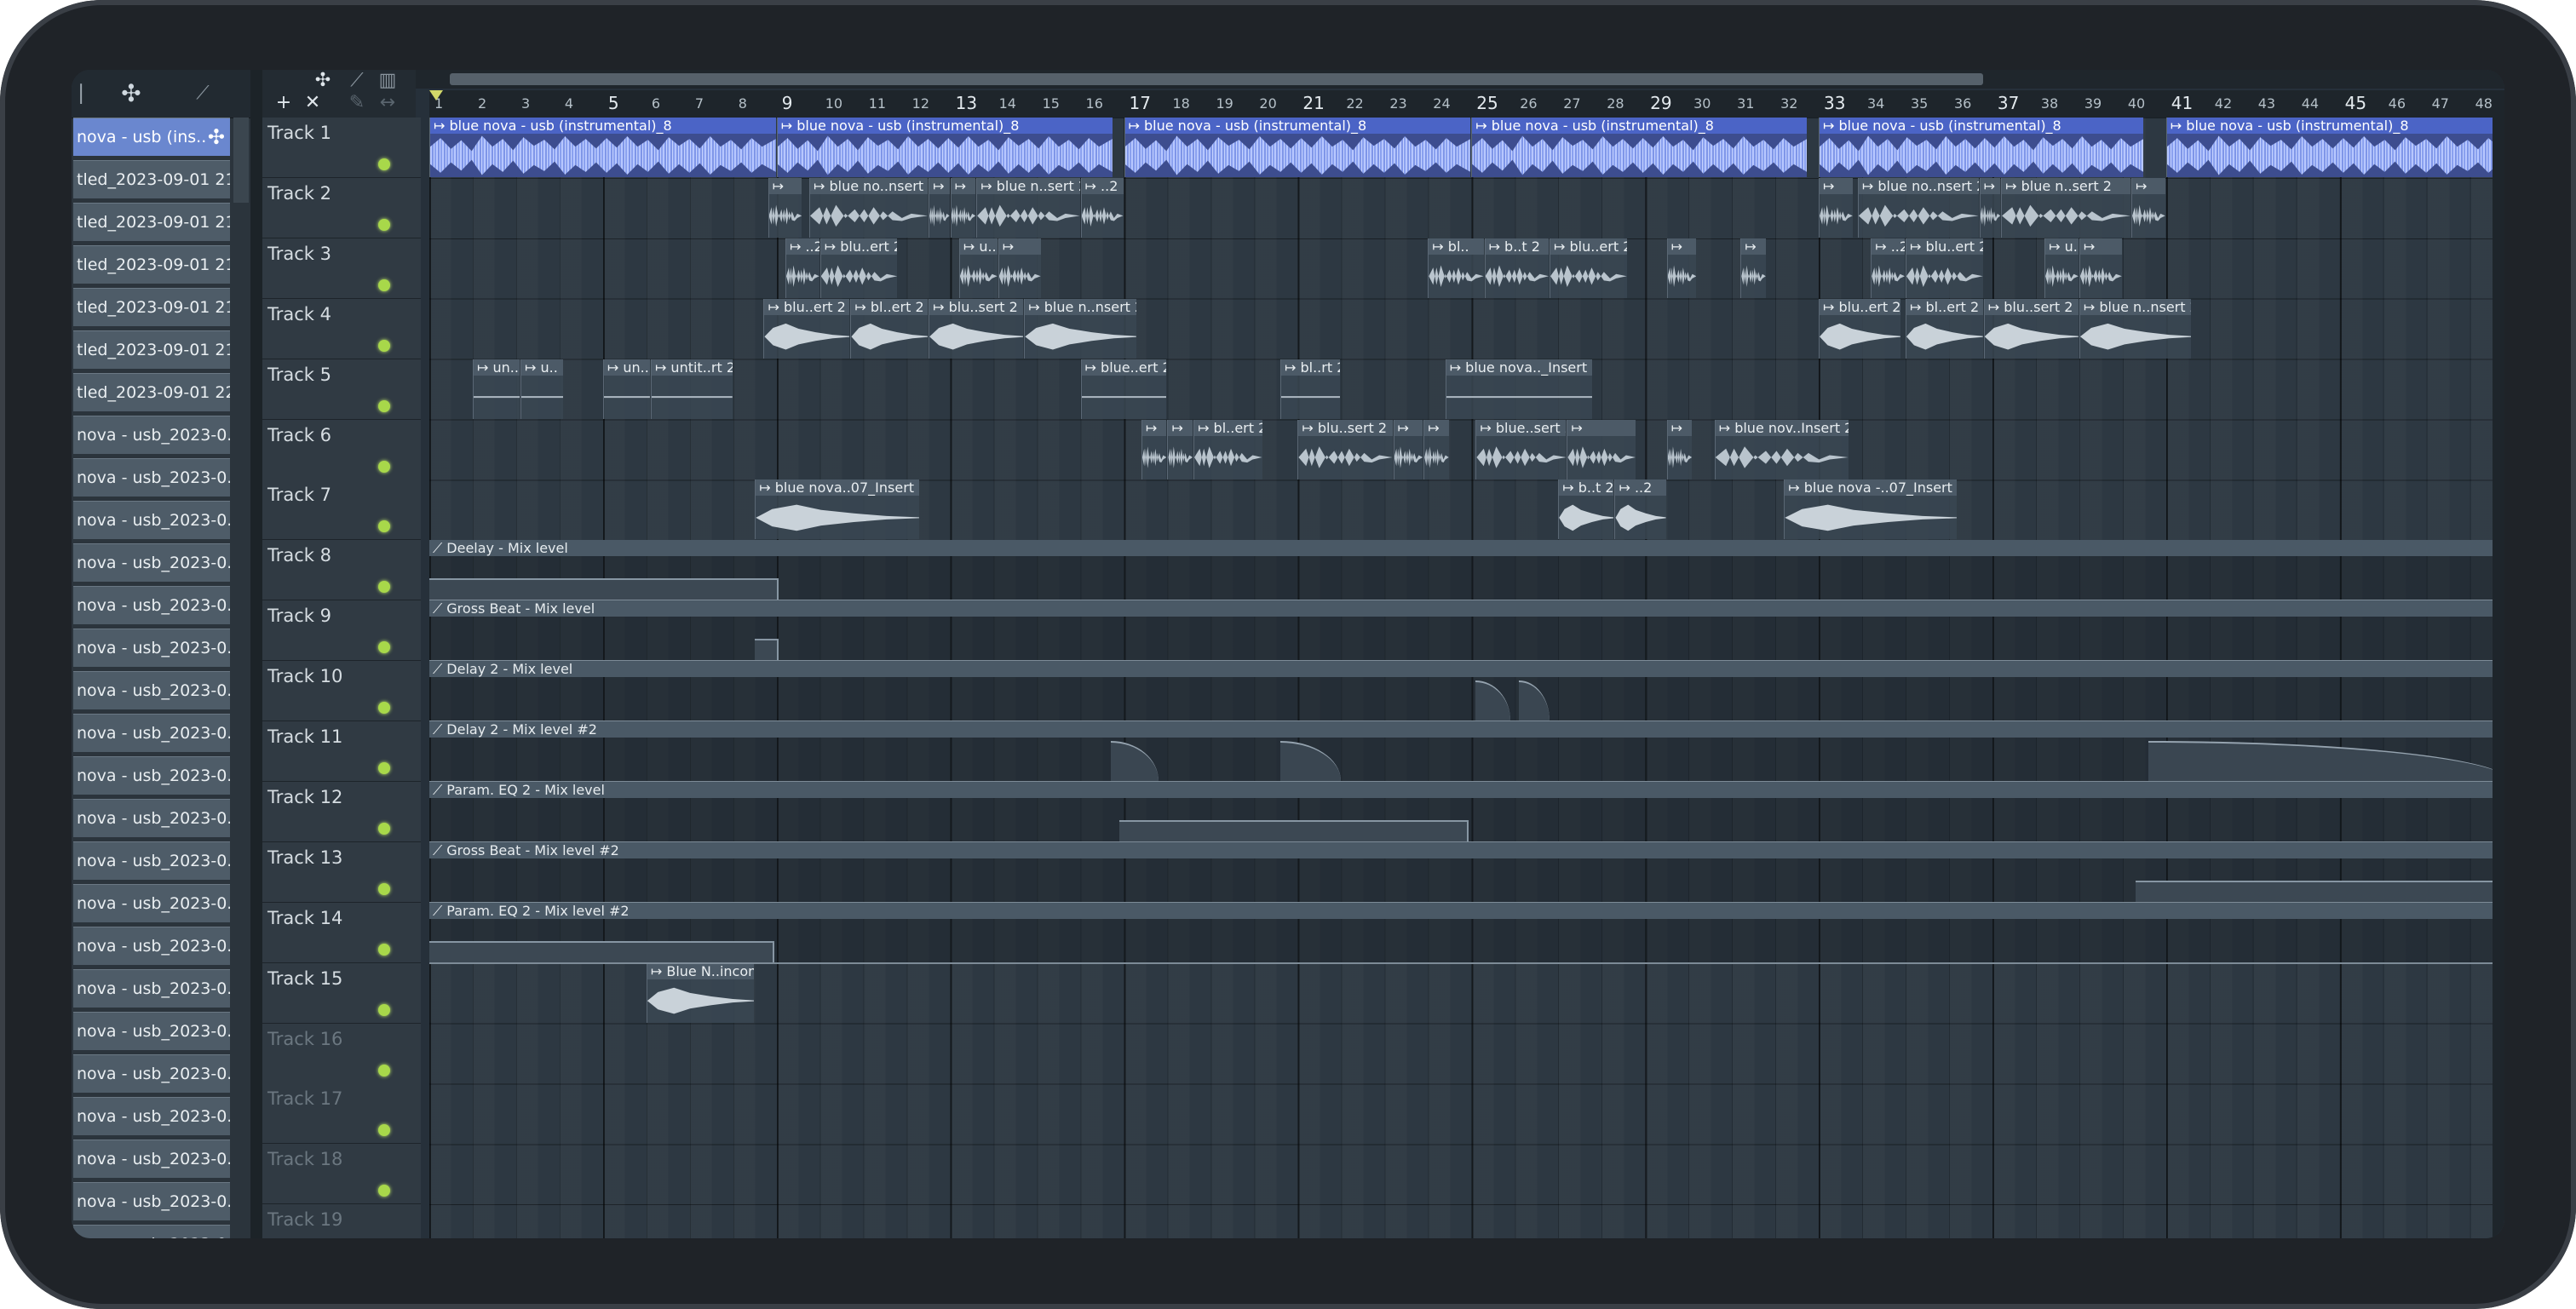 This screenshot has height=1309, width=2576. I want to click on track-header: Track 4, so click(342, 328).